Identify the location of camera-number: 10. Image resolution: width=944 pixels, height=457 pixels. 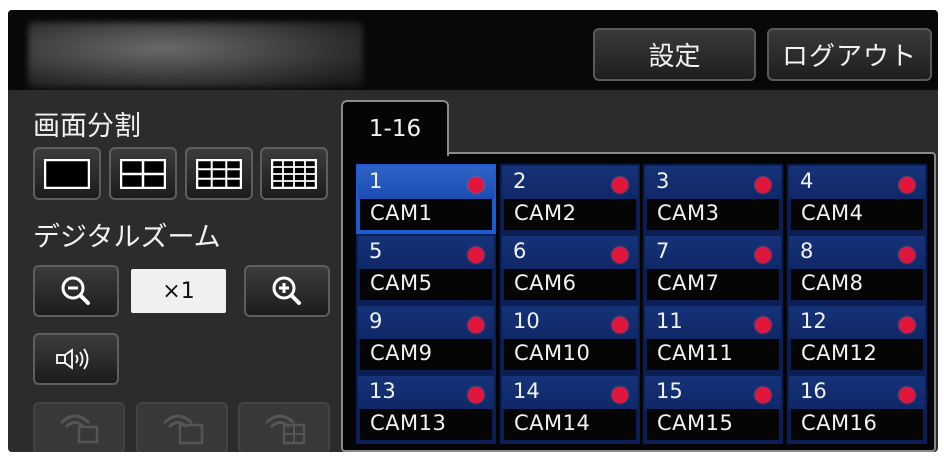
(526, 321).